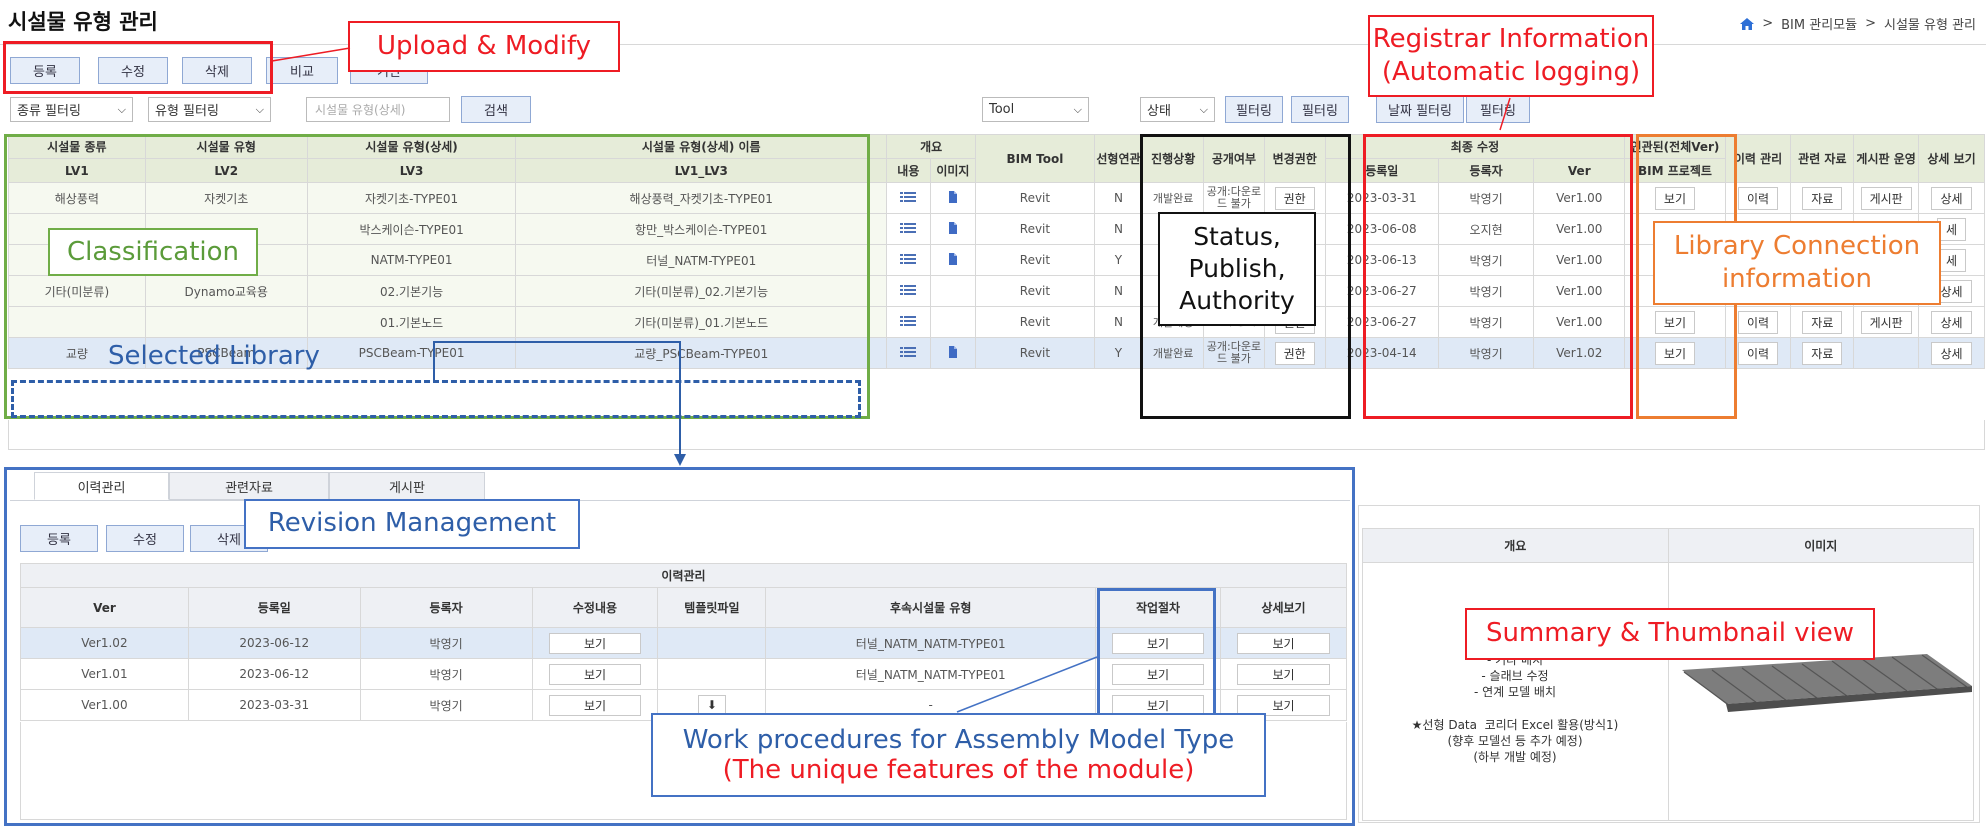 The width and height of the screenshot is (1986, 830). What do you see at coordinates (1035, 158) in the screenshot?
I see `col-bim-tool: BIM Tool` at bounding box center [1035, 158].